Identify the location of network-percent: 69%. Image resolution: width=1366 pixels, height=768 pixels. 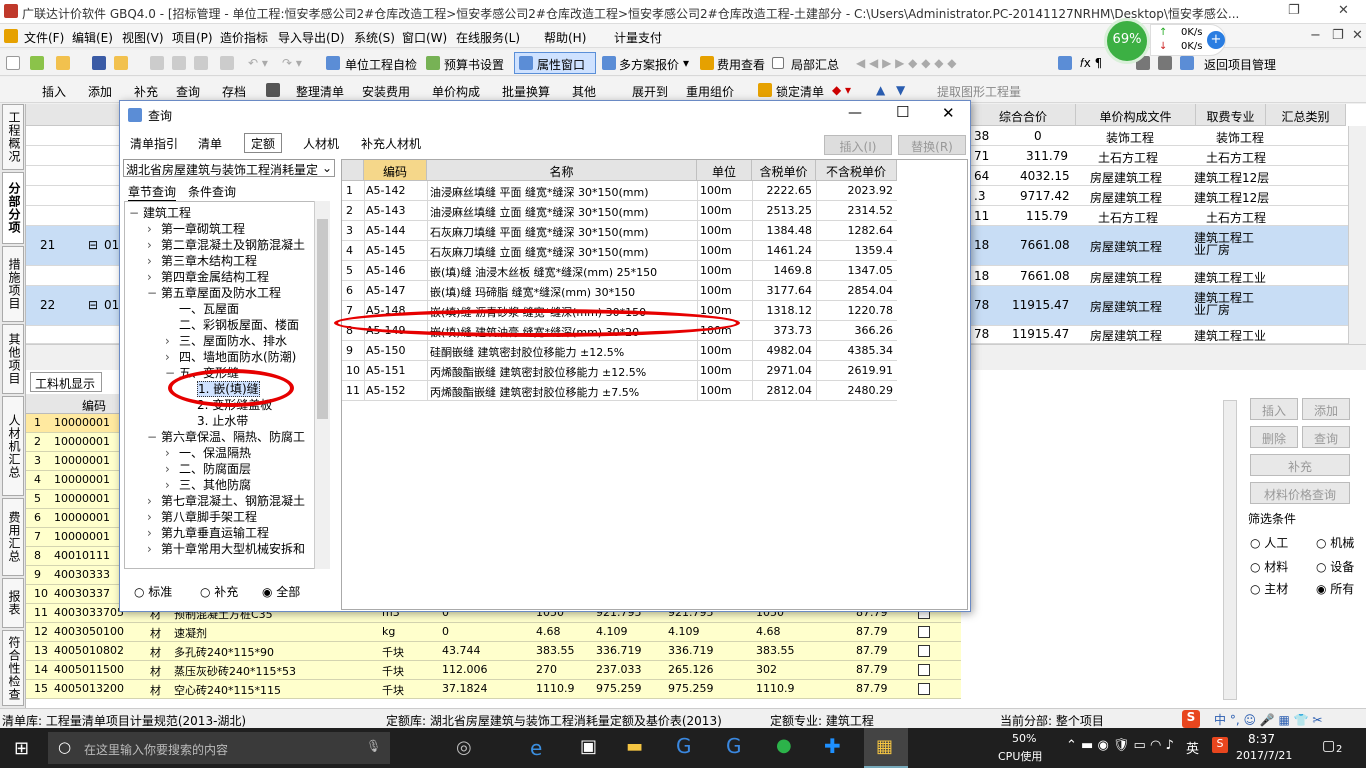
(1127, 41).